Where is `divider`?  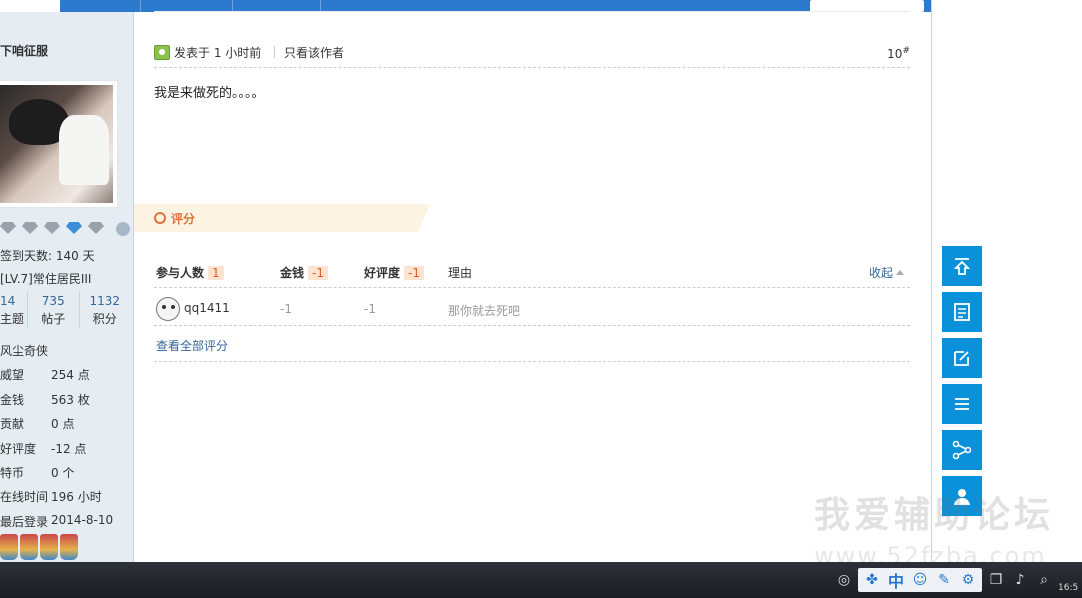
divider is located at coordinates (274, 52).